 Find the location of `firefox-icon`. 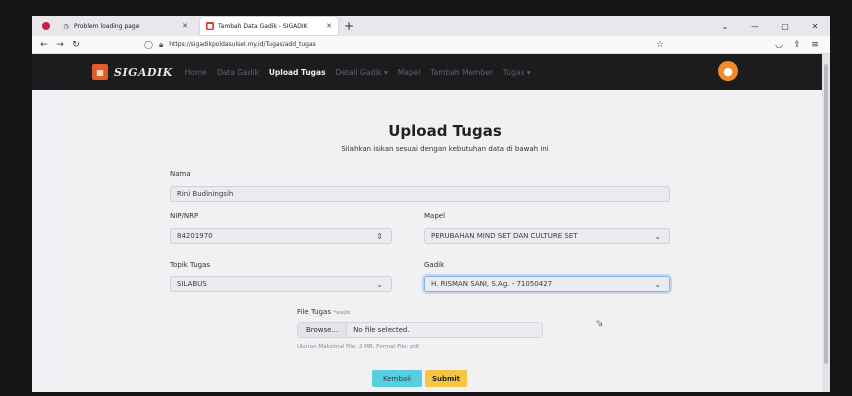

firefox-icon is located at coordinates (46, 26).